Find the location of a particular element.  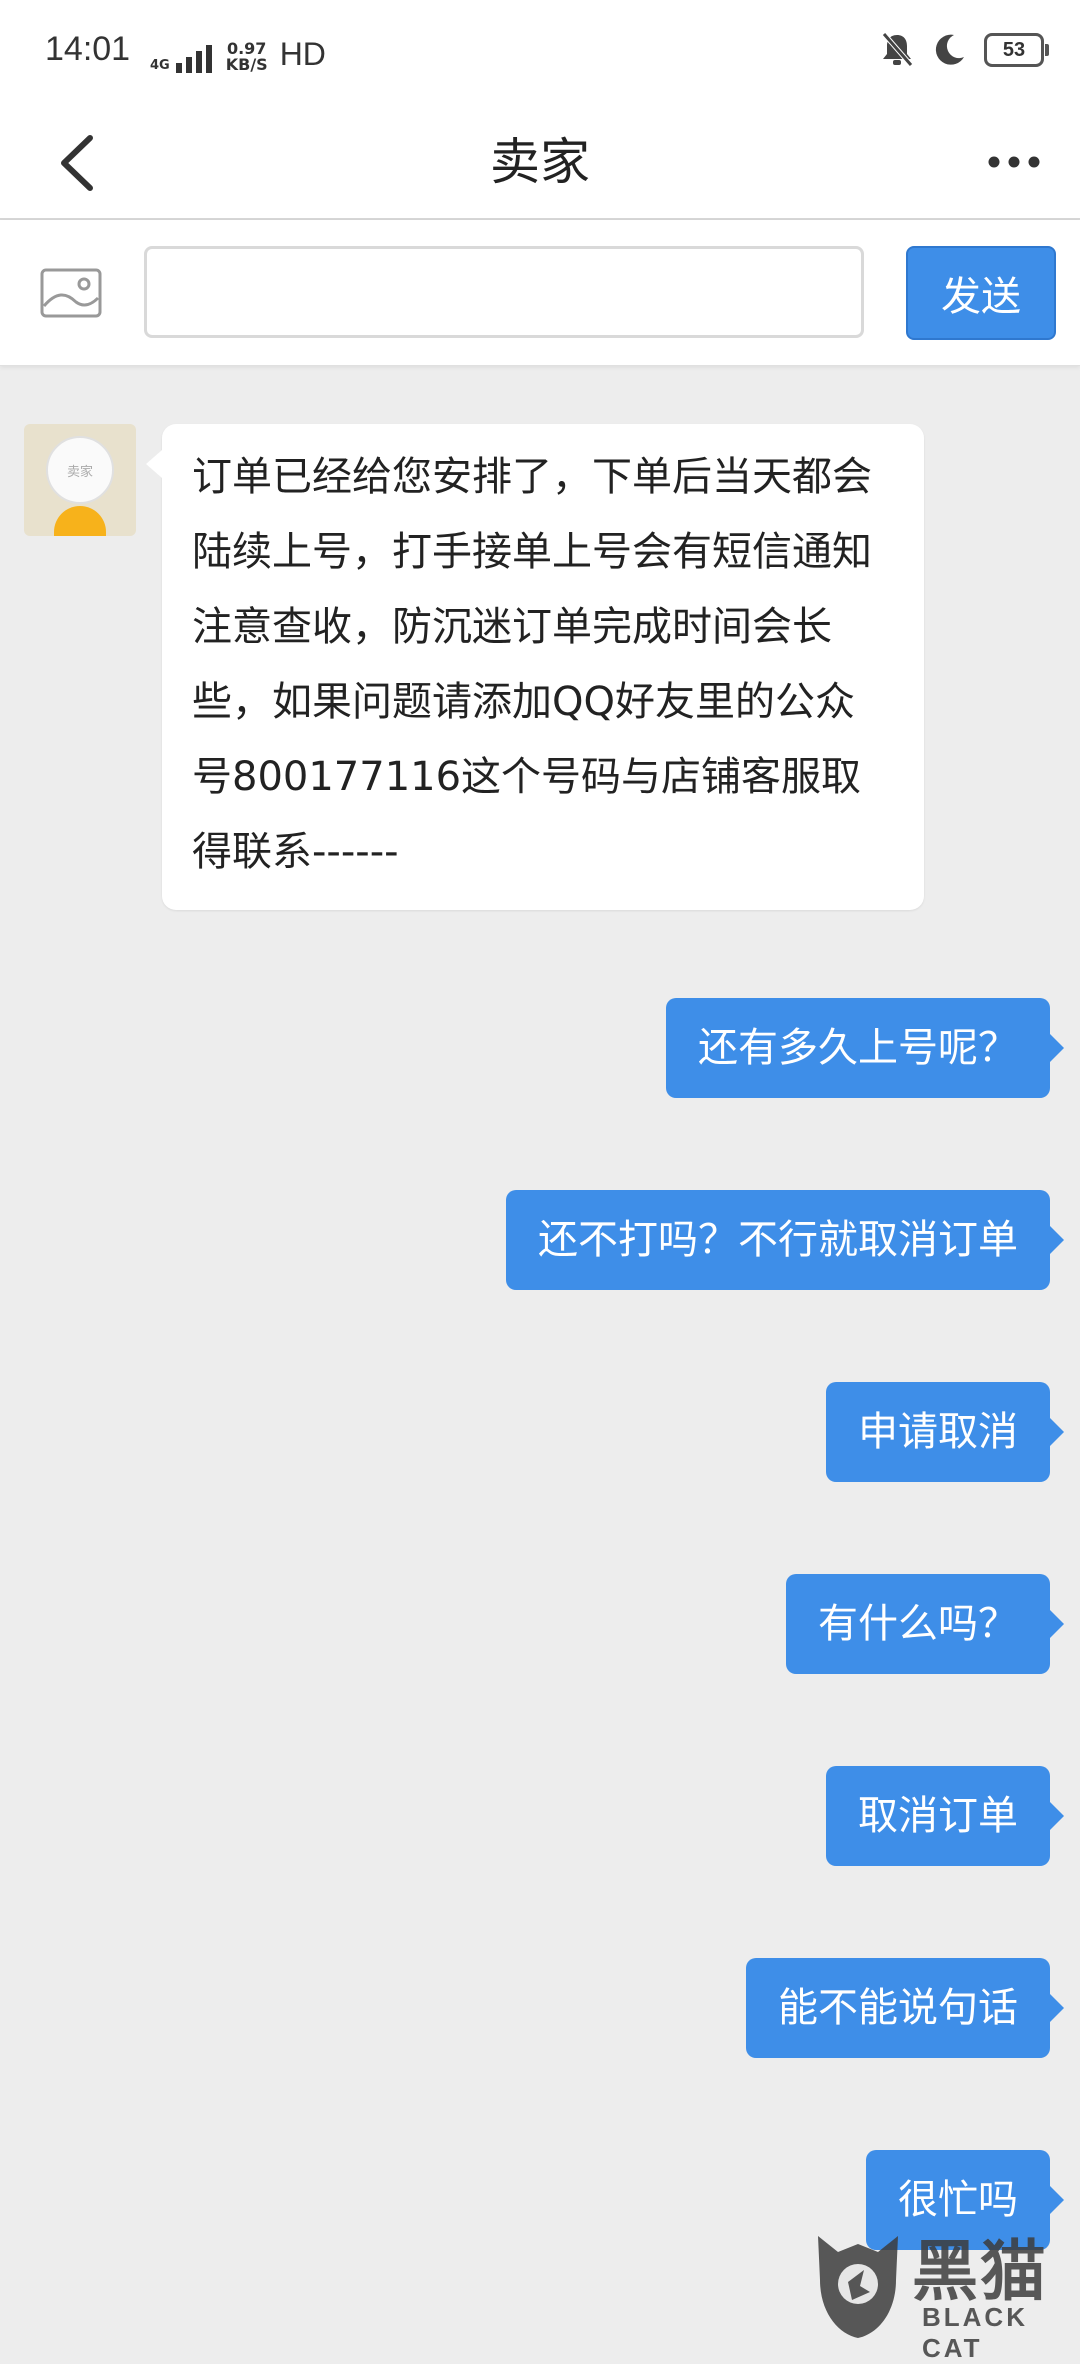

blackcat-logo-icon is located at coordinates (858, 2287).